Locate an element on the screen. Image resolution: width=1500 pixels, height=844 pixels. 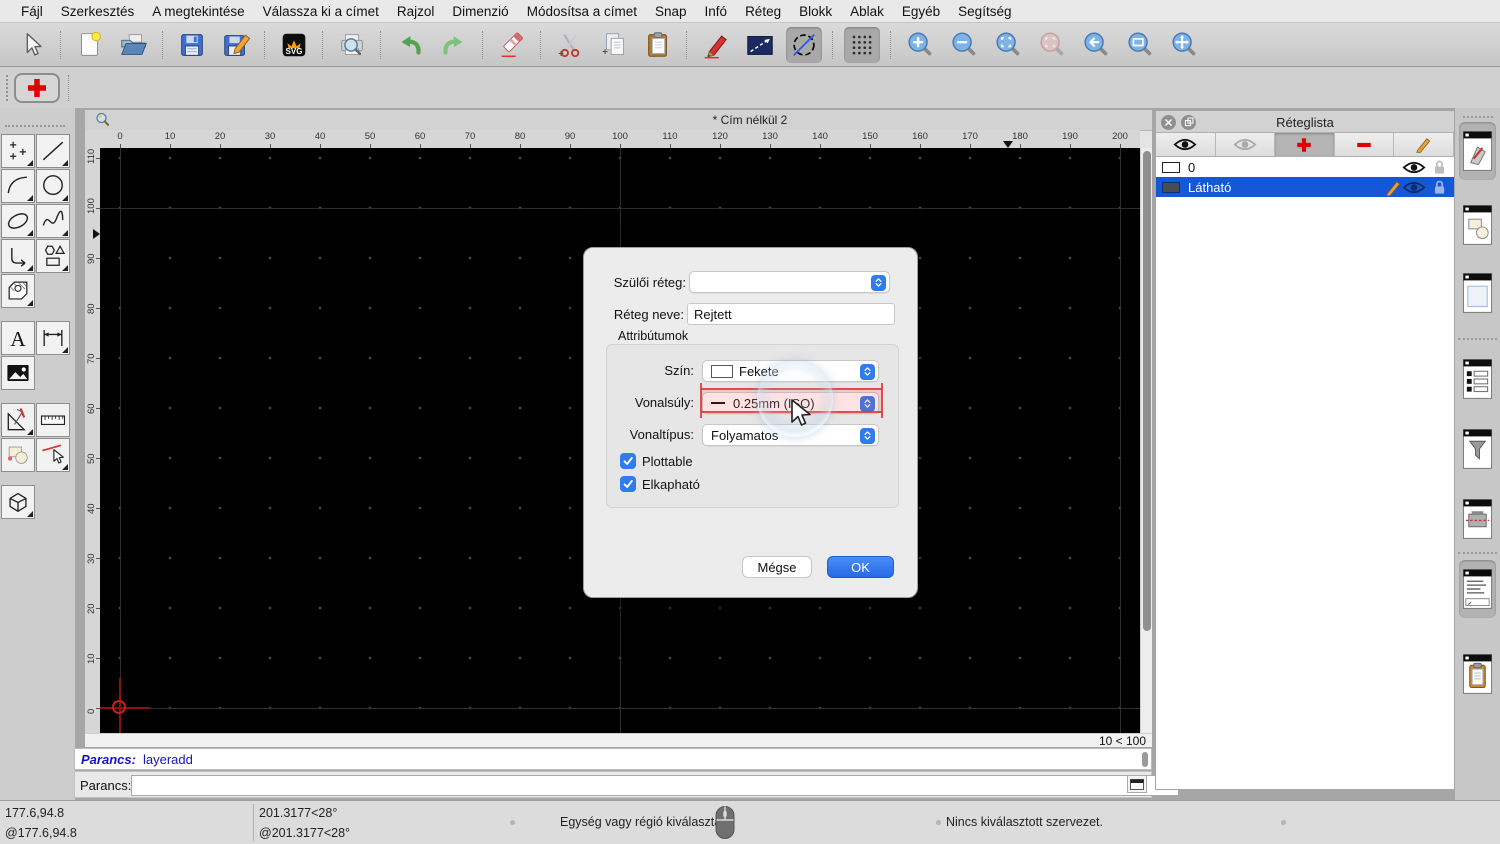
toolbar-drag-handle is located at coordinates (9, 88).